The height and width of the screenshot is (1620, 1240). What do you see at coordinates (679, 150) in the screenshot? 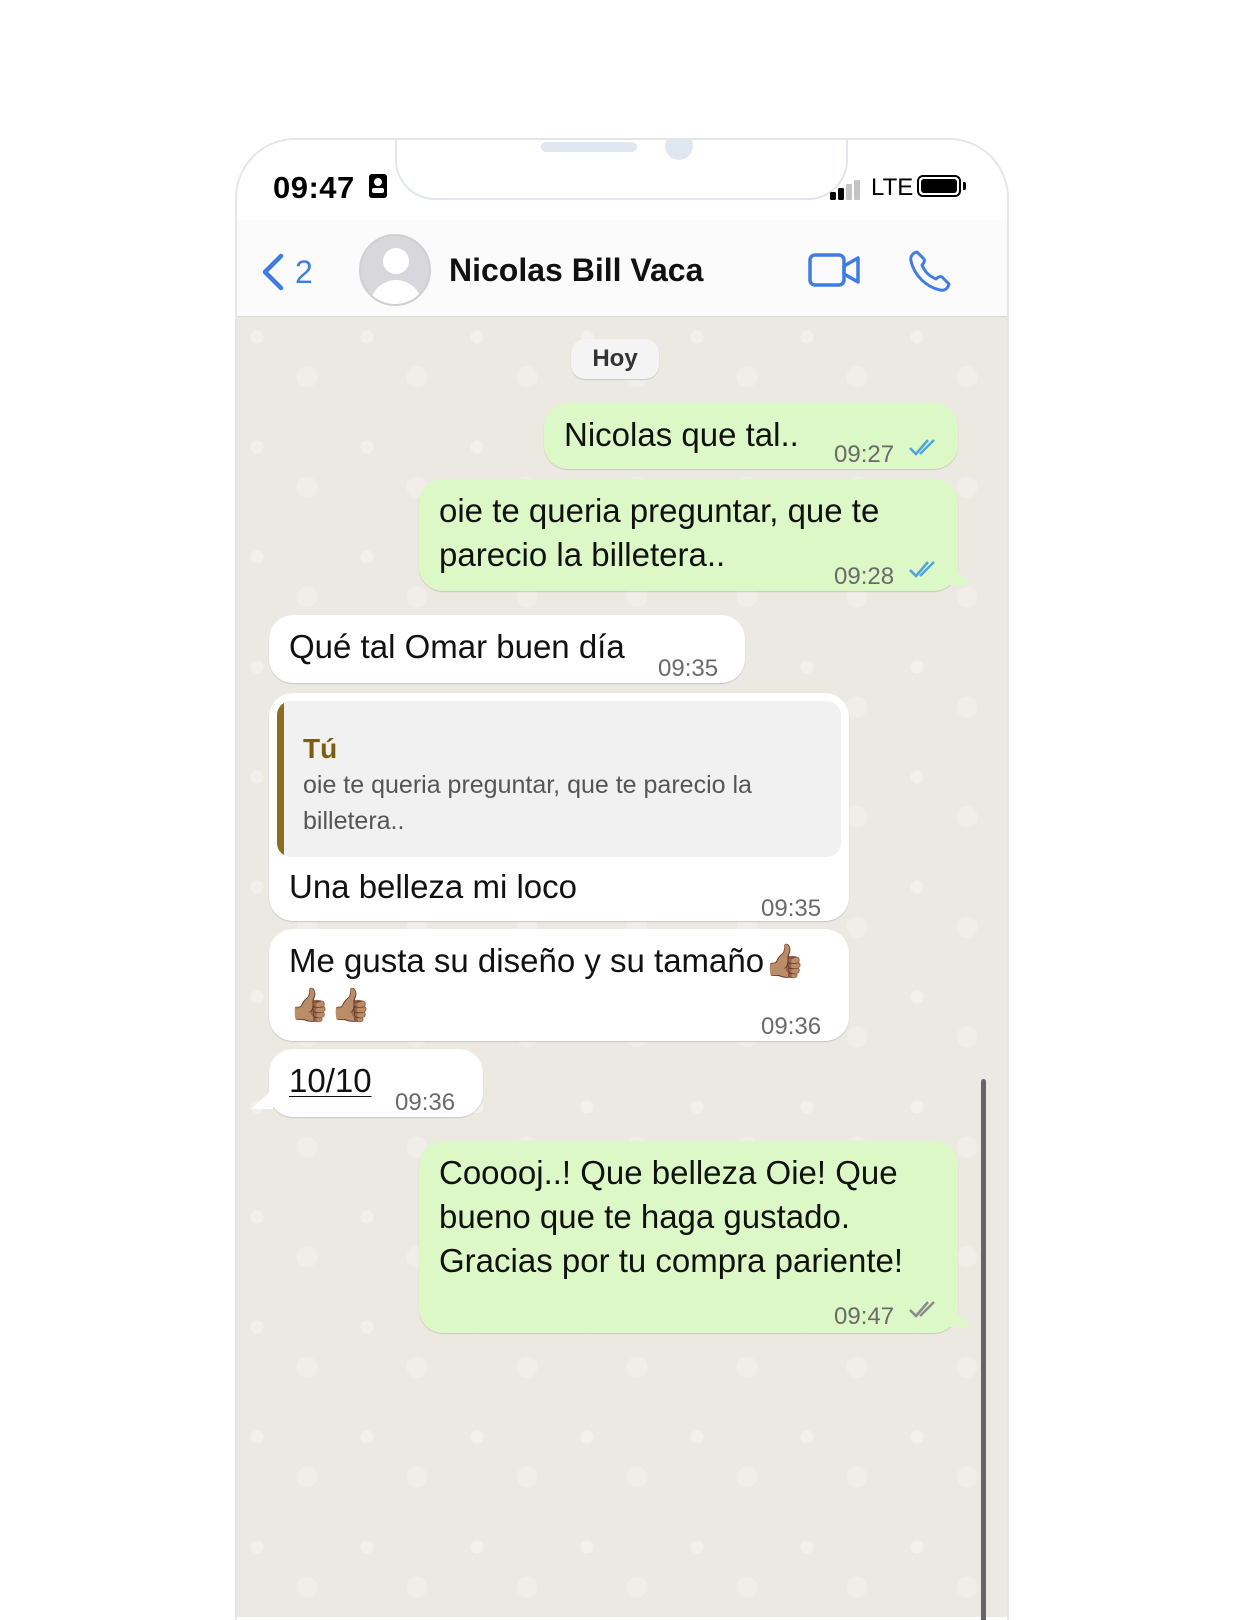
I see `front-camera` at bounding box center [679, 150].